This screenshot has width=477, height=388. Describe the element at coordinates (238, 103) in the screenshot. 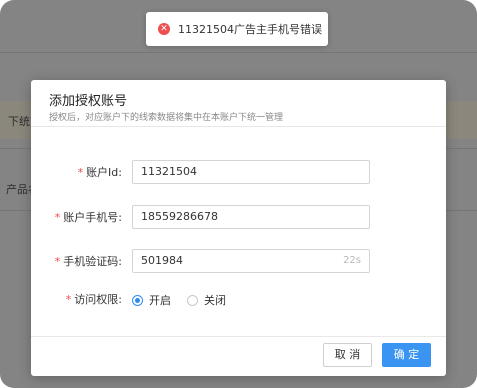

I see `dialog-header: 添加授权账号 授权后，对应账户下的线索数据将集中在本账户下统一管理` at that location.